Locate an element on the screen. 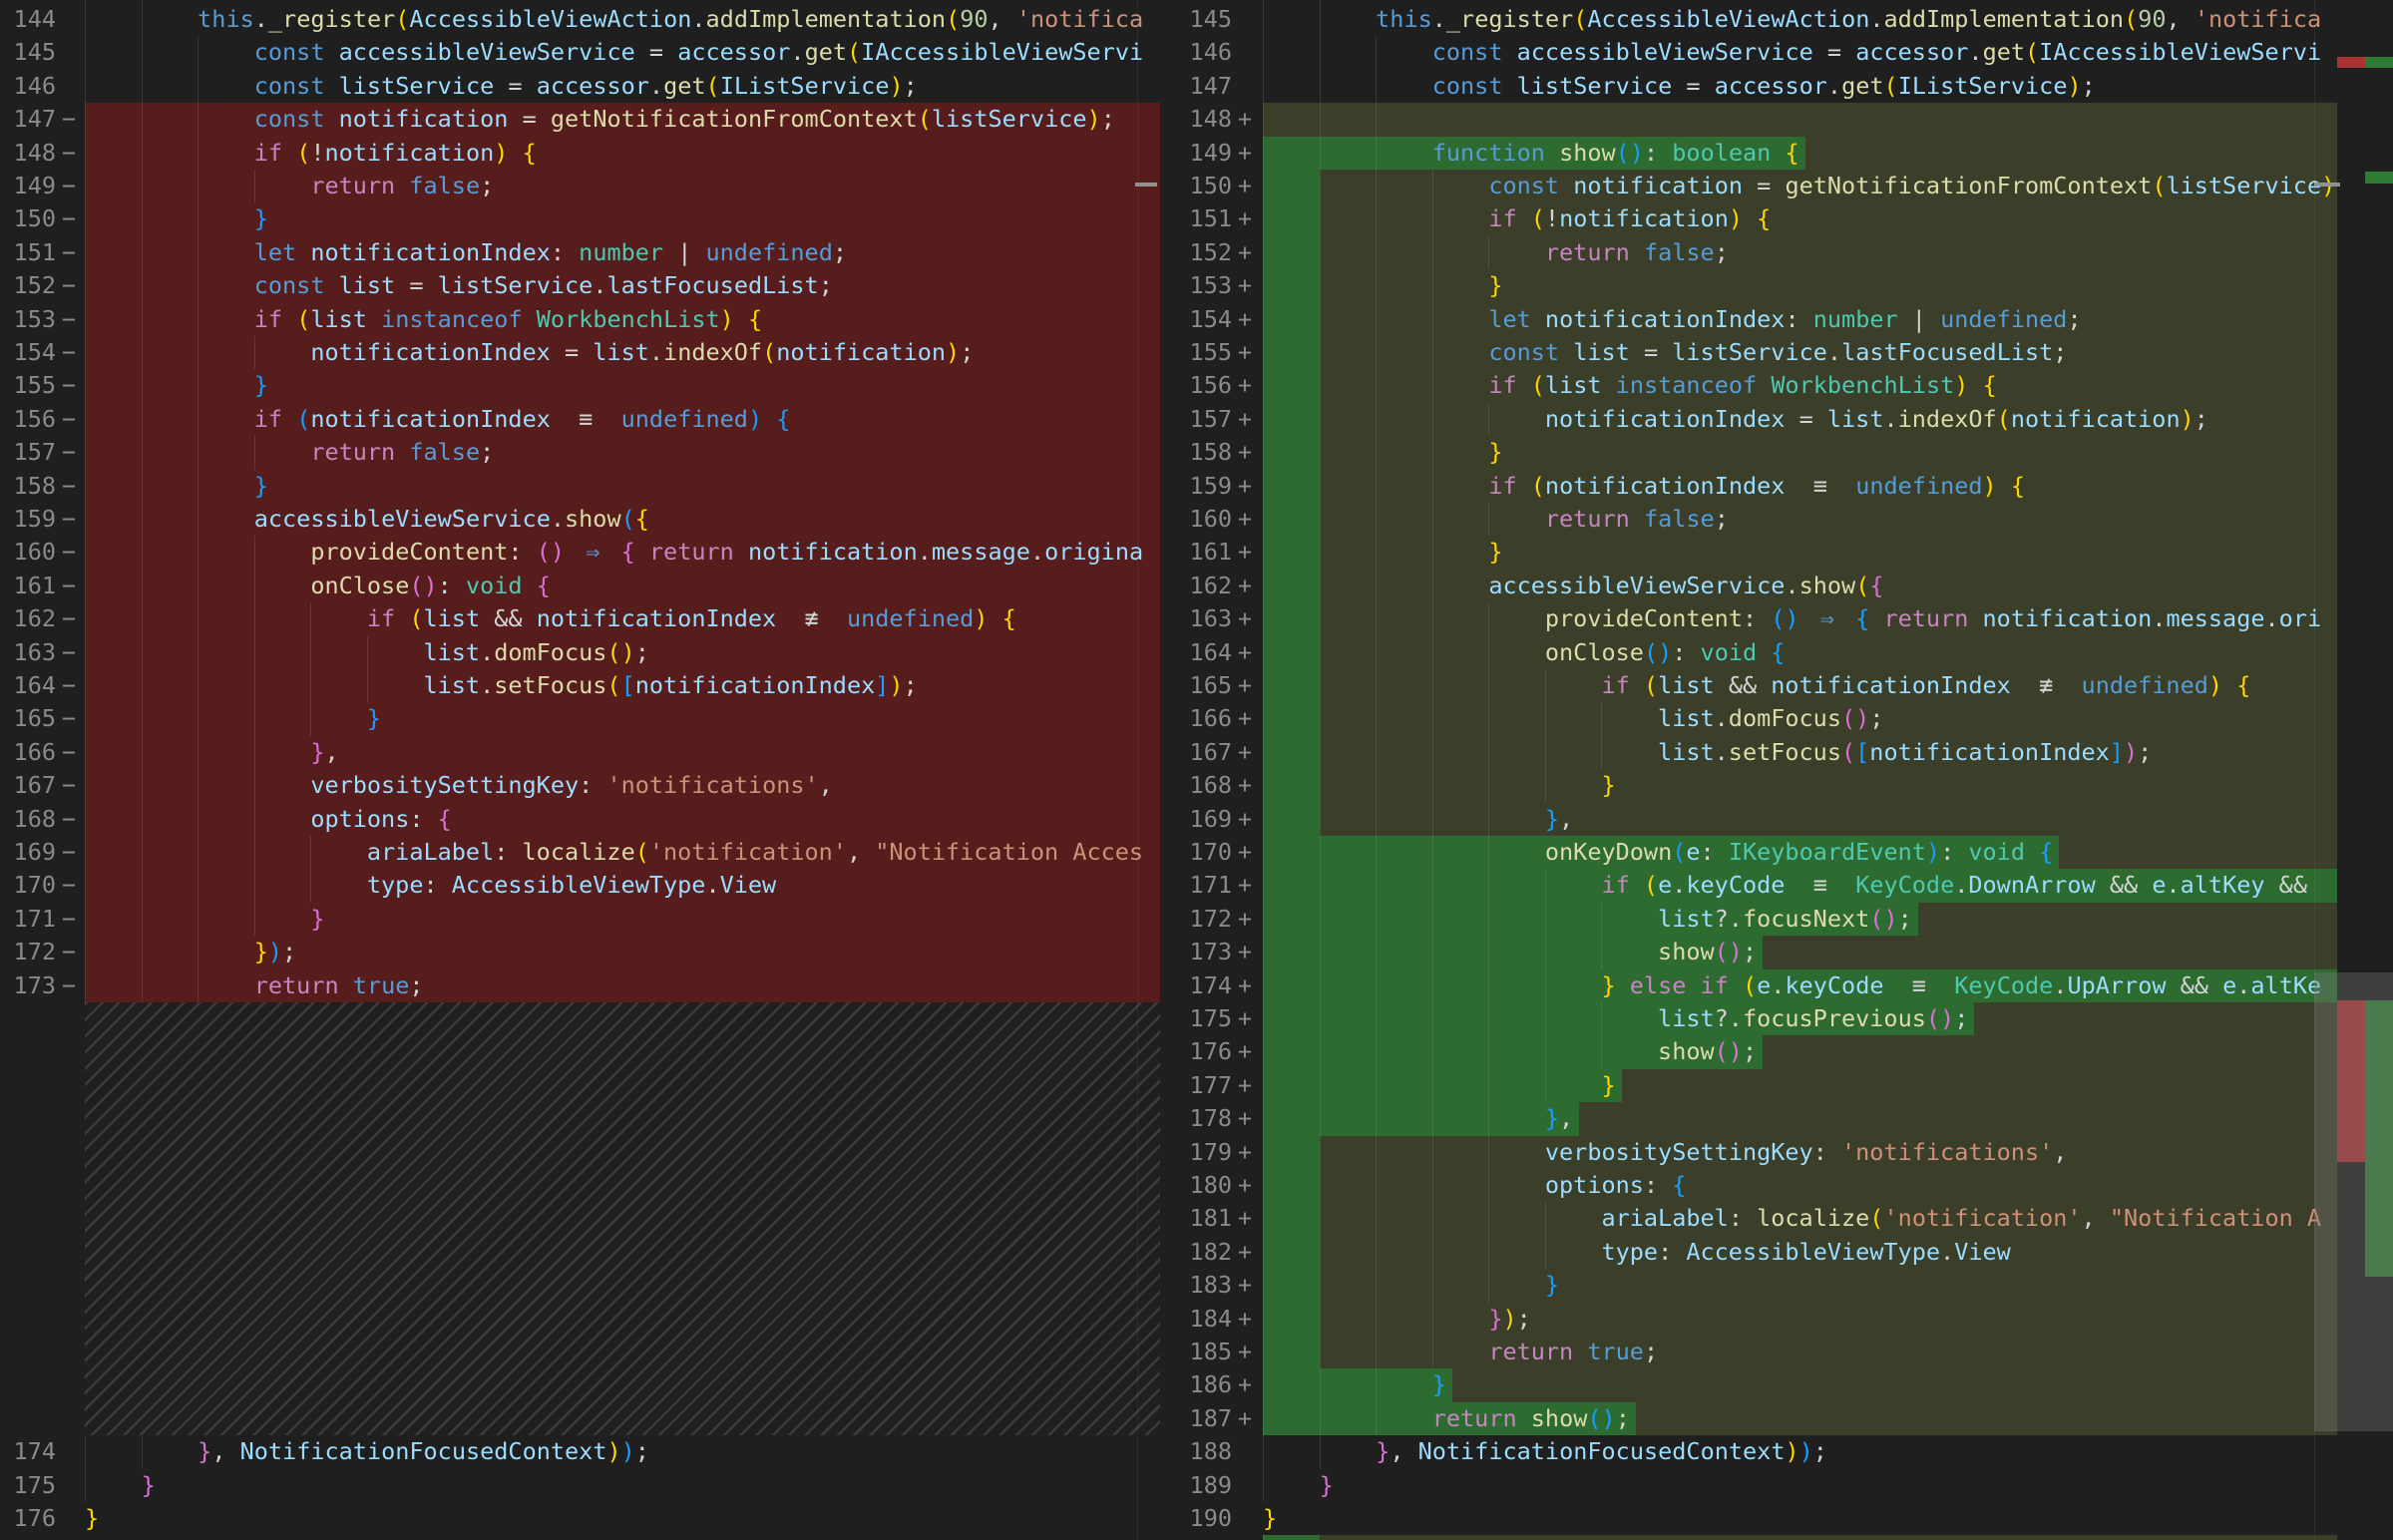 This screenshot has height=1540, width=2393. token: { is located at coordinates (1876, 585).